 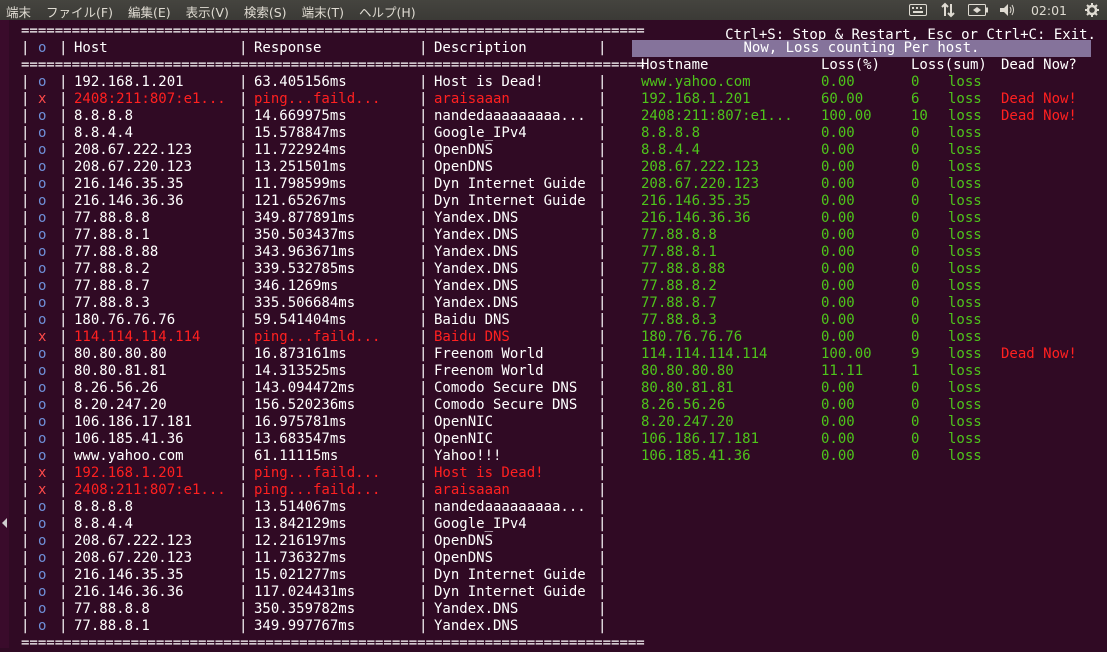 What do you see at coordinates (1039, 65) in the screenshot?
I see `header-dead-now: Dead Now?` at bounding box center [1039, 65].